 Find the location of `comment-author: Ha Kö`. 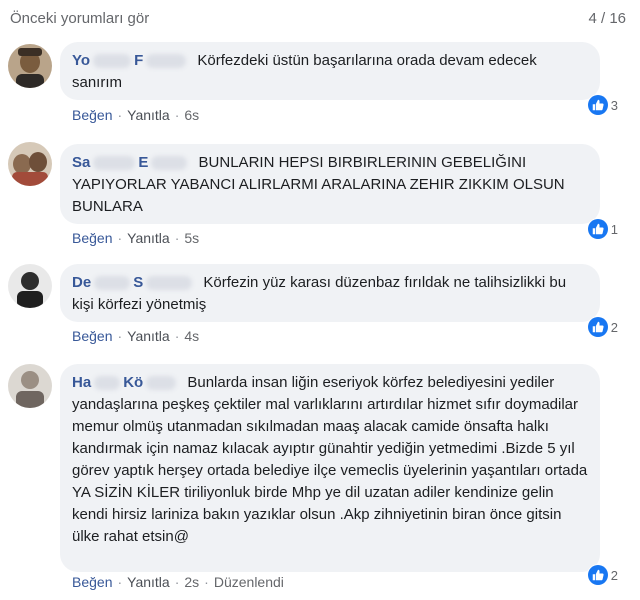

comment-author: Ha Kö is located at coordinates (125, 382).